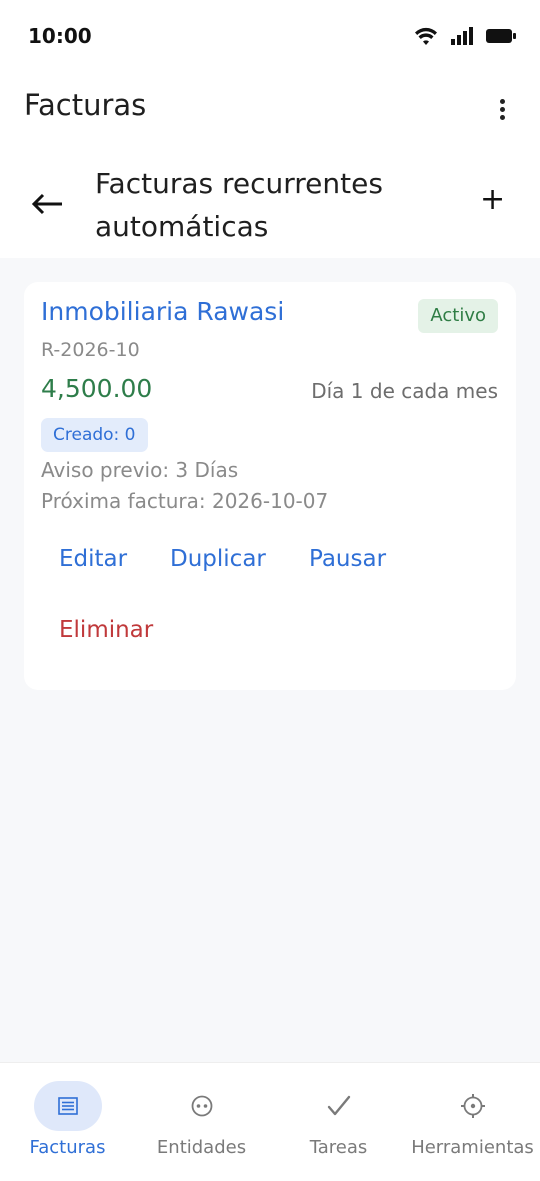 The height and width of the screenshot is (1181, 540). What do you see at coordinates (502, 101) in the screenshot?
I see `more-vert-icon` at bounding box center [502, 101].